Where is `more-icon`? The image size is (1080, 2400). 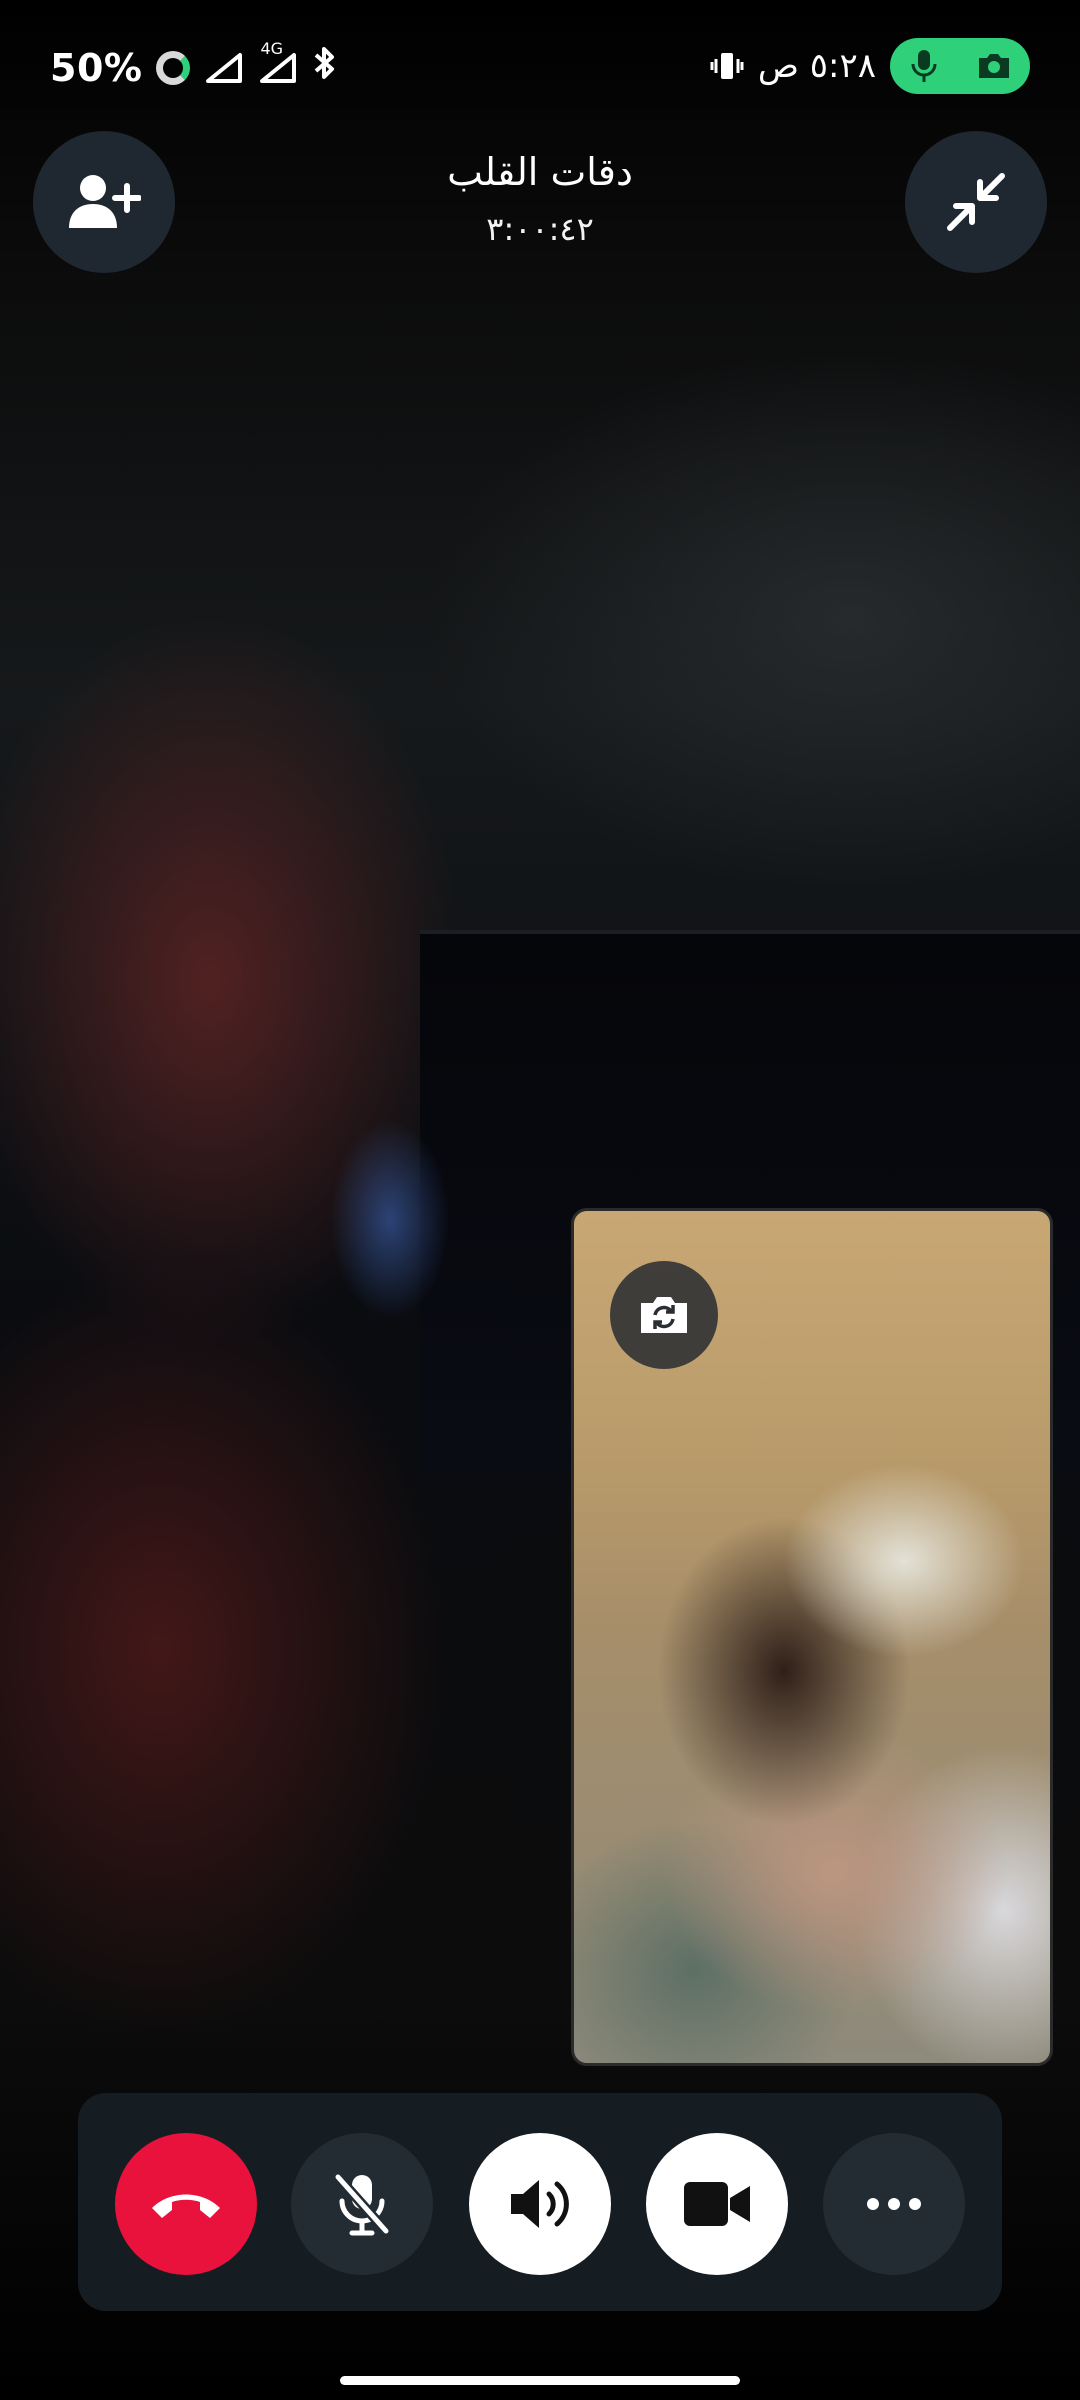 more-icon is located at coordinates (894, 2204).